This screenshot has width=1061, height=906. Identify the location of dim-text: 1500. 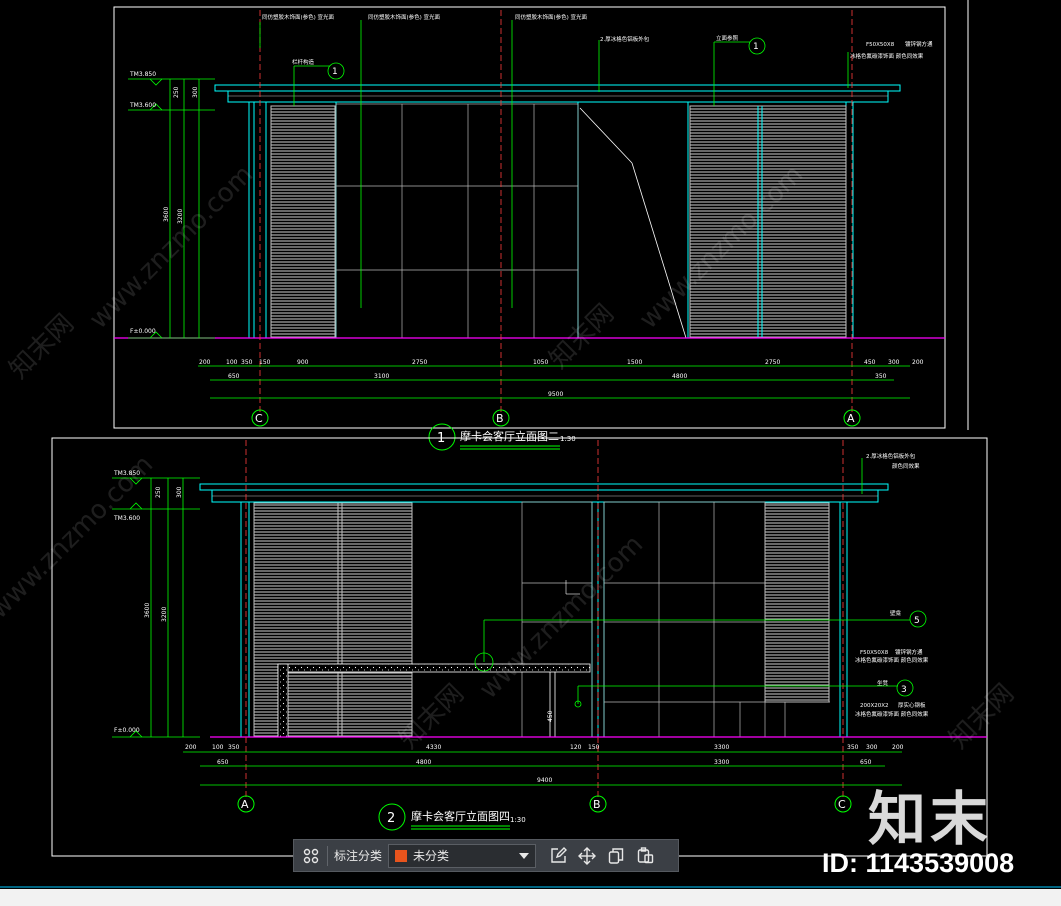
(634, 362).